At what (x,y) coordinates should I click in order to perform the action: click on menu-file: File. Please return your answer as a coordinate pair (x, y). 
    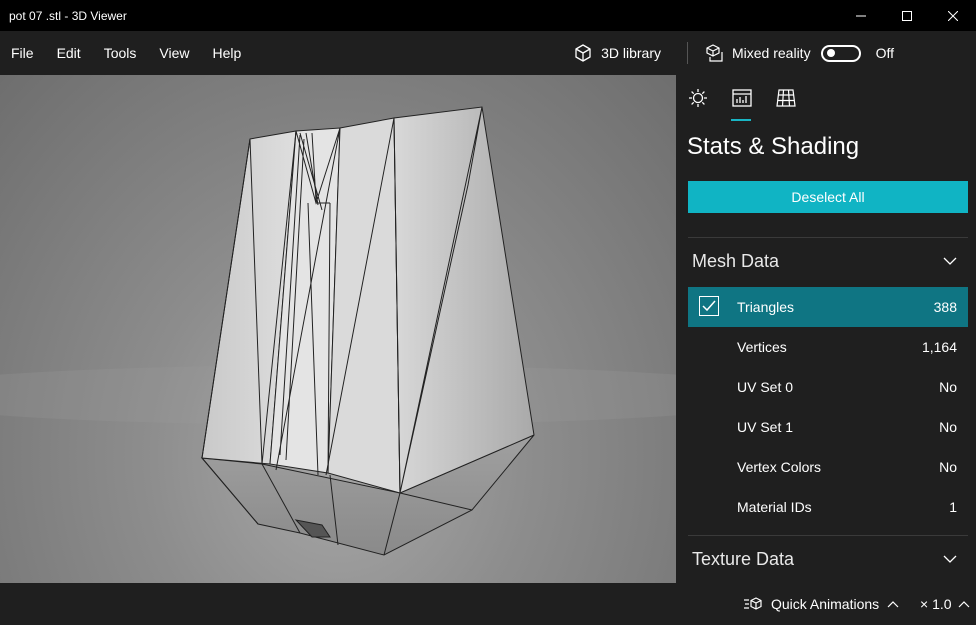
    Looking at the image, I should click on (22, 53).